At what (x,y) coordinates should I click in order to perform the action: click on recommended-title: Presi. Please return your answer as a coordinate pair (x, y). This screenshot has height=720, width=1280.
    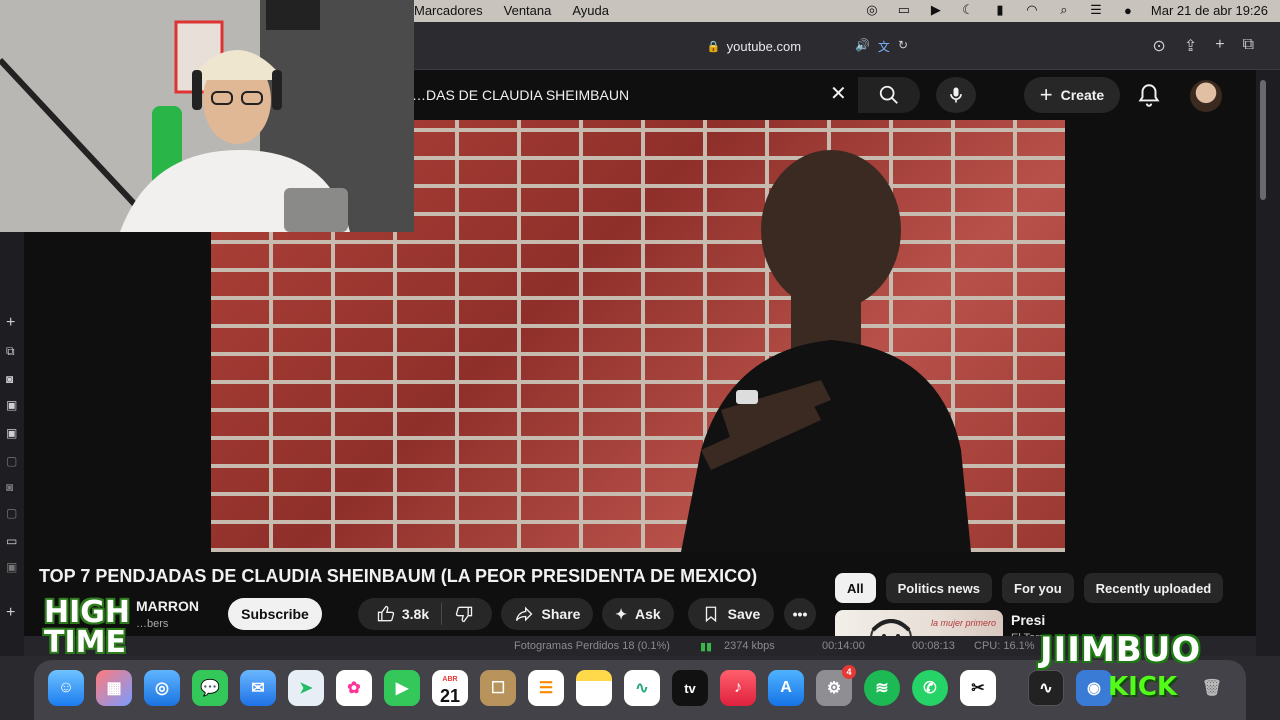
    Looking at the image, I should click on (1028, 620).